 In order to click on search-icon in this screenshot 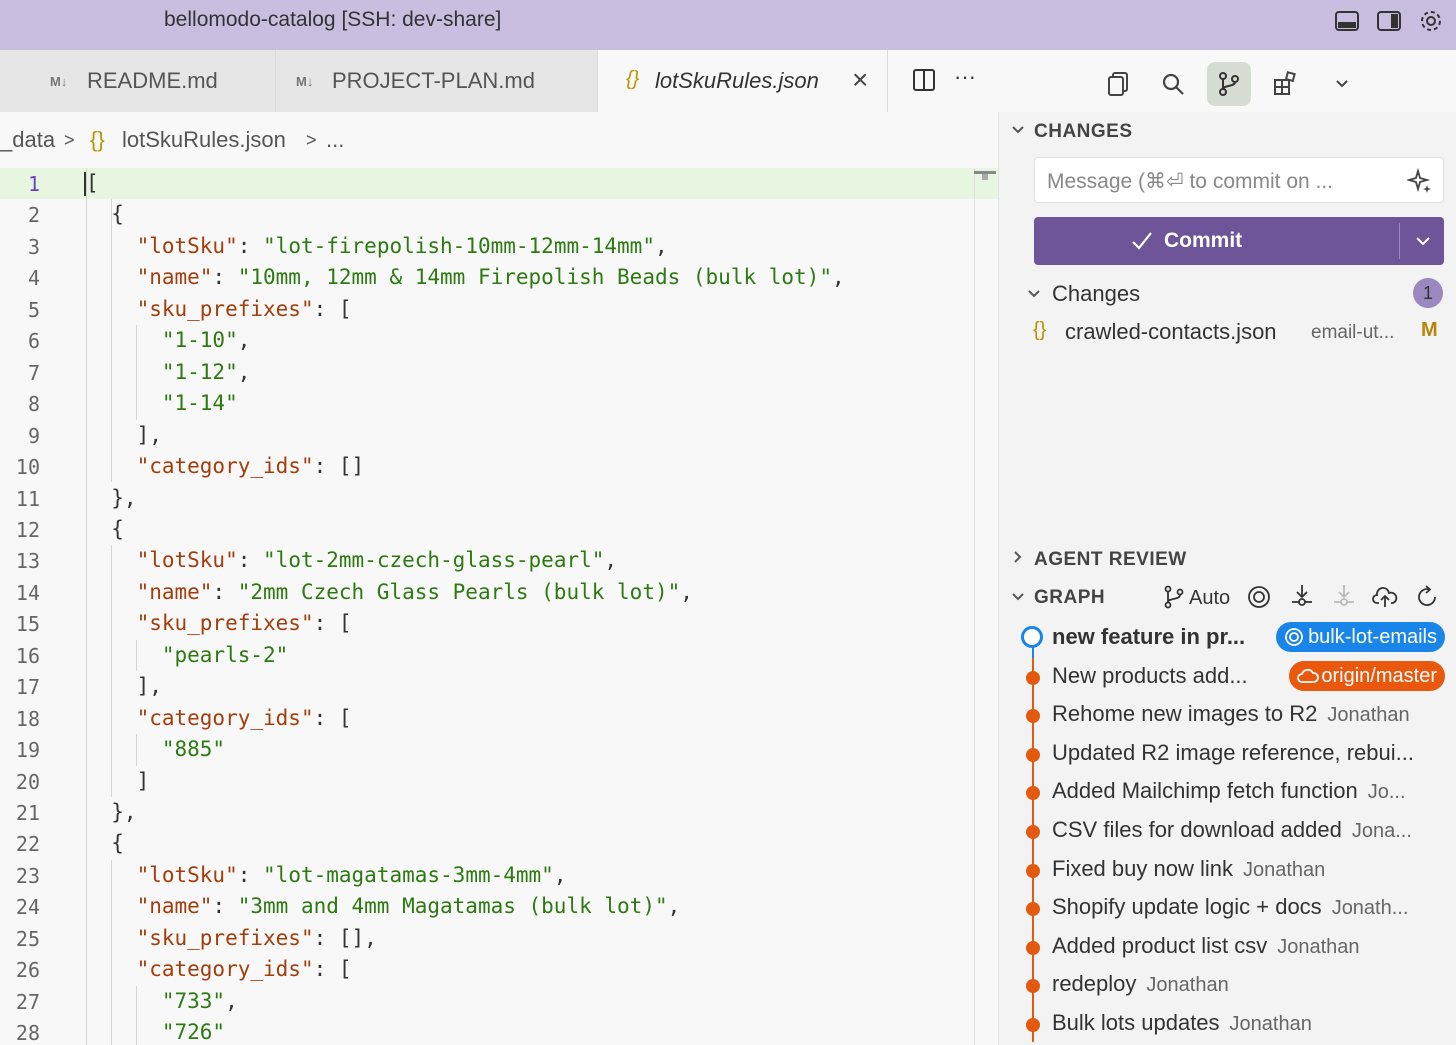, I will do `click(1173, 84)`.